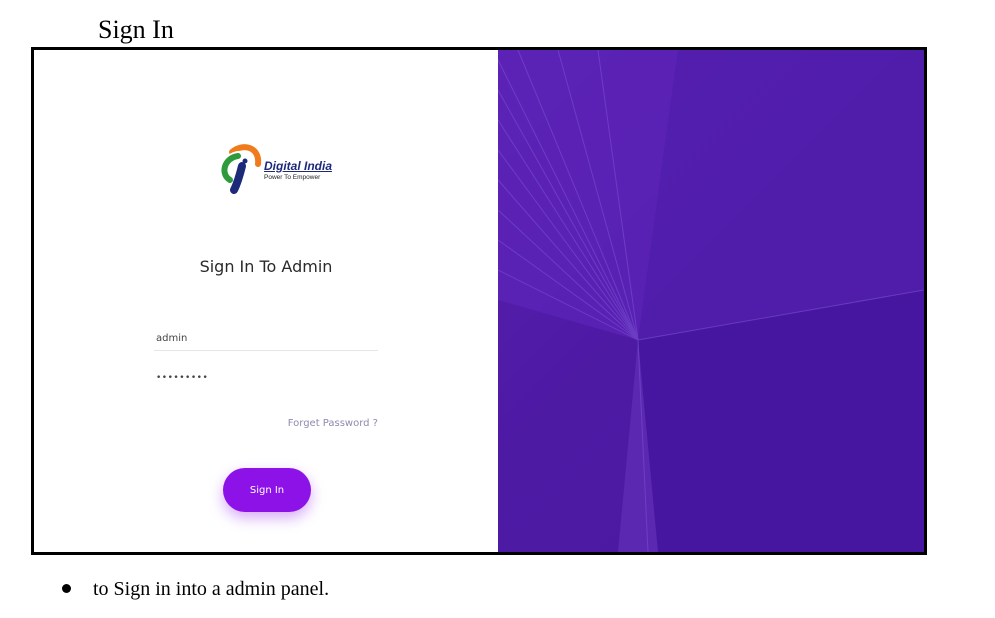  I want to click on logo-tagline: Power To Empower, so click(292, 177).